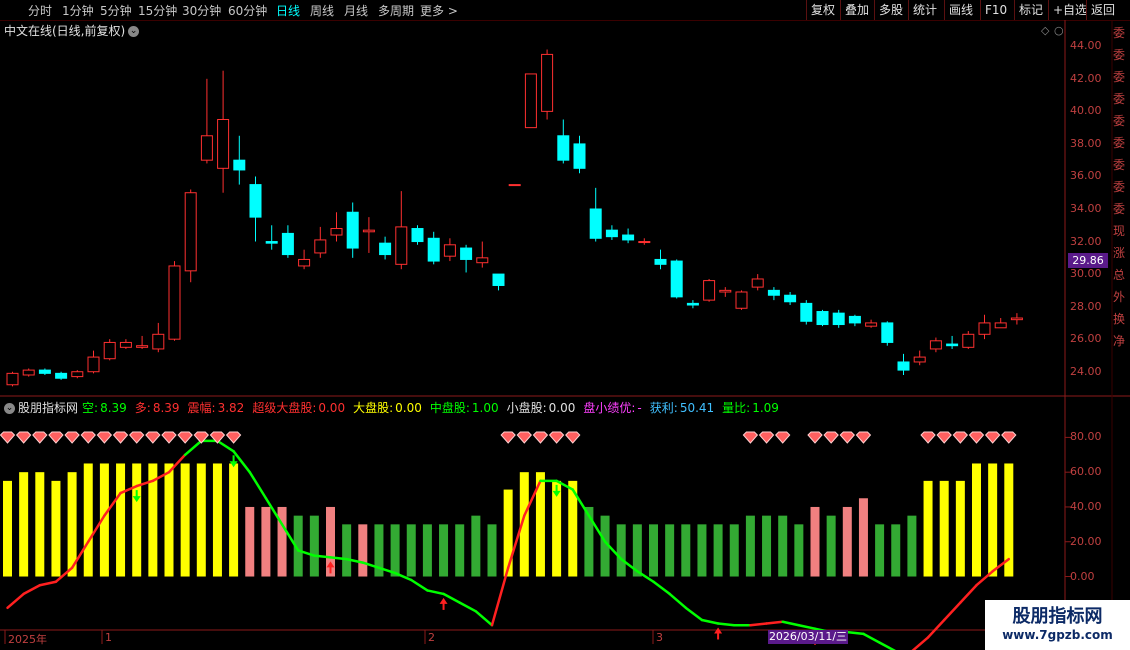  Describe the element at coordinates (1121, 187) in the screenshot. I see `side-panel: 委委委委委委委委委现涨总外换净` at that location.